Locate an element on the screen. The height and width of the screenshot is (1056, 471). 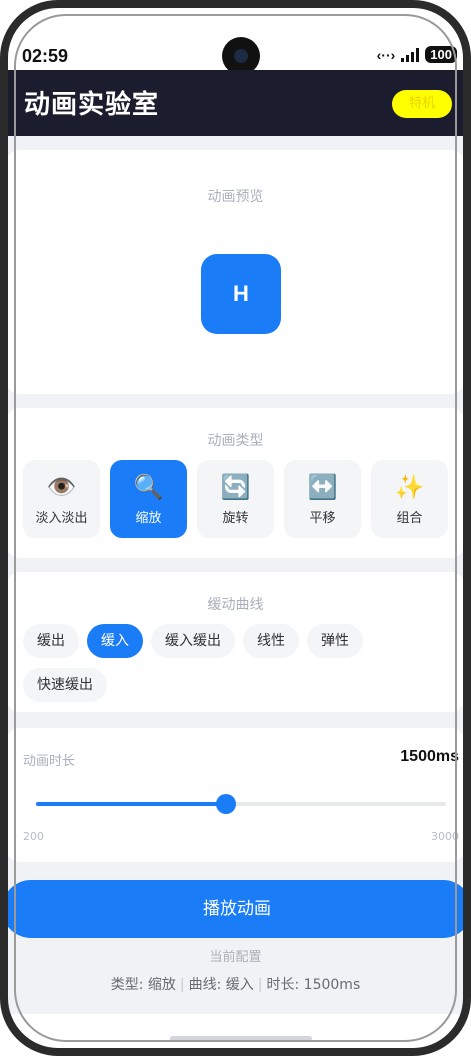
curve-option-ease-out: 缓出 is located at coordinates (51, 641).